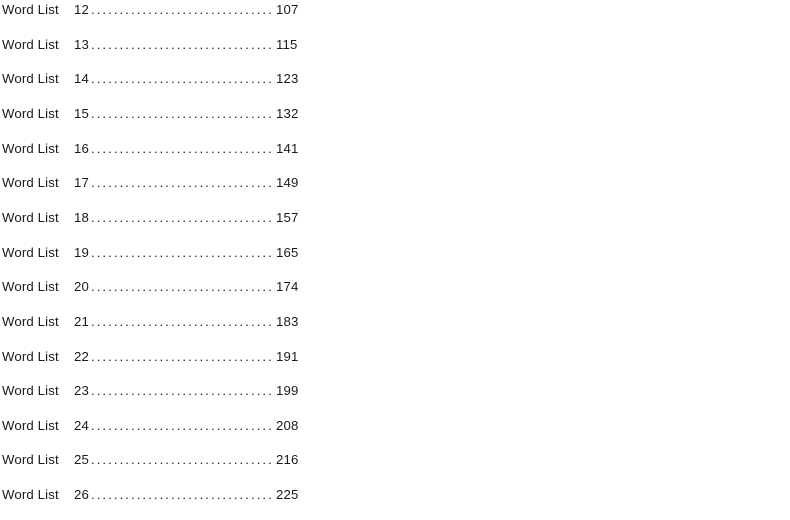  What do you see at coordinates (287, 217) in the screenshot?
I see `toc-entry-page-number: 157` at bounding box center [287, 217].